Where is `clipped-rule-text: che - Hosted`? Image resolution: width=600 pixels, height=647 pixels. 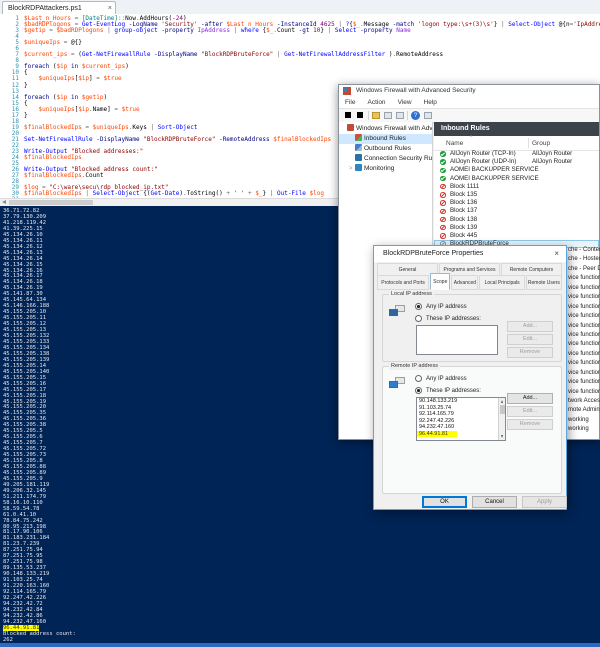 clipped-rule-text: che - Hosted is located at coordinates (584, 259).